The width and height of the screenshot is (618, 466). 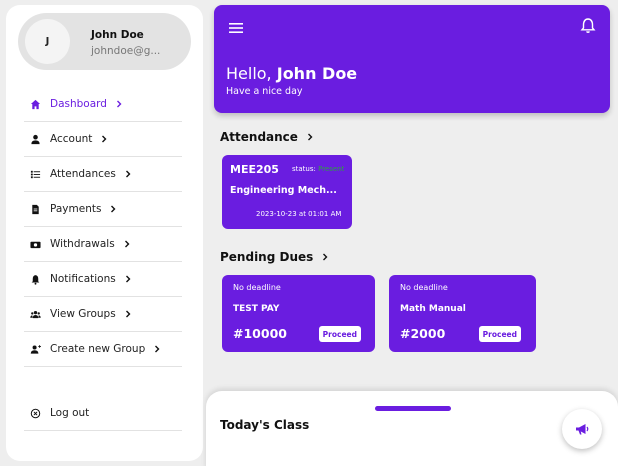 What do you see at coordinates (47, 41) in the screenshot?
I see `avatar: J` at bounding box center [47, 41].